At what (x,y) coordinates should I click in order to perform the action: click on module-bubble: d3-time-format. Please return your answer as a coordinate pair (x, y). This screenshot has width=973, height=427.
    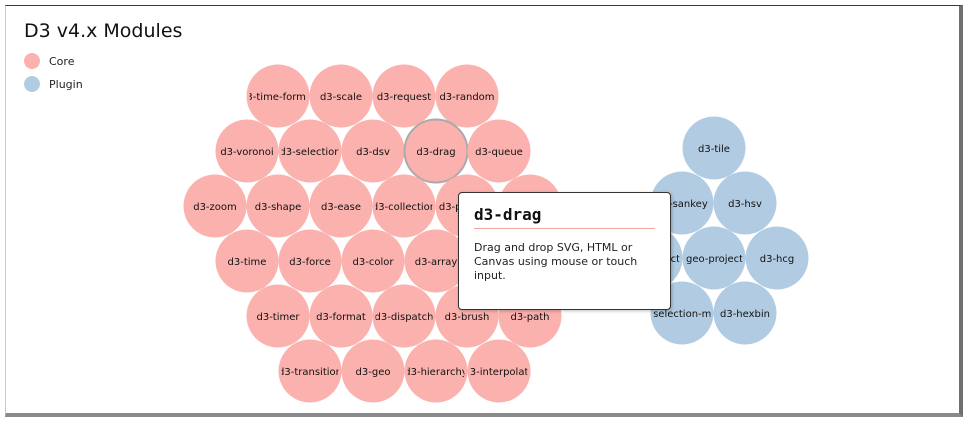
    Looking at the image, I should click on (278, 96).